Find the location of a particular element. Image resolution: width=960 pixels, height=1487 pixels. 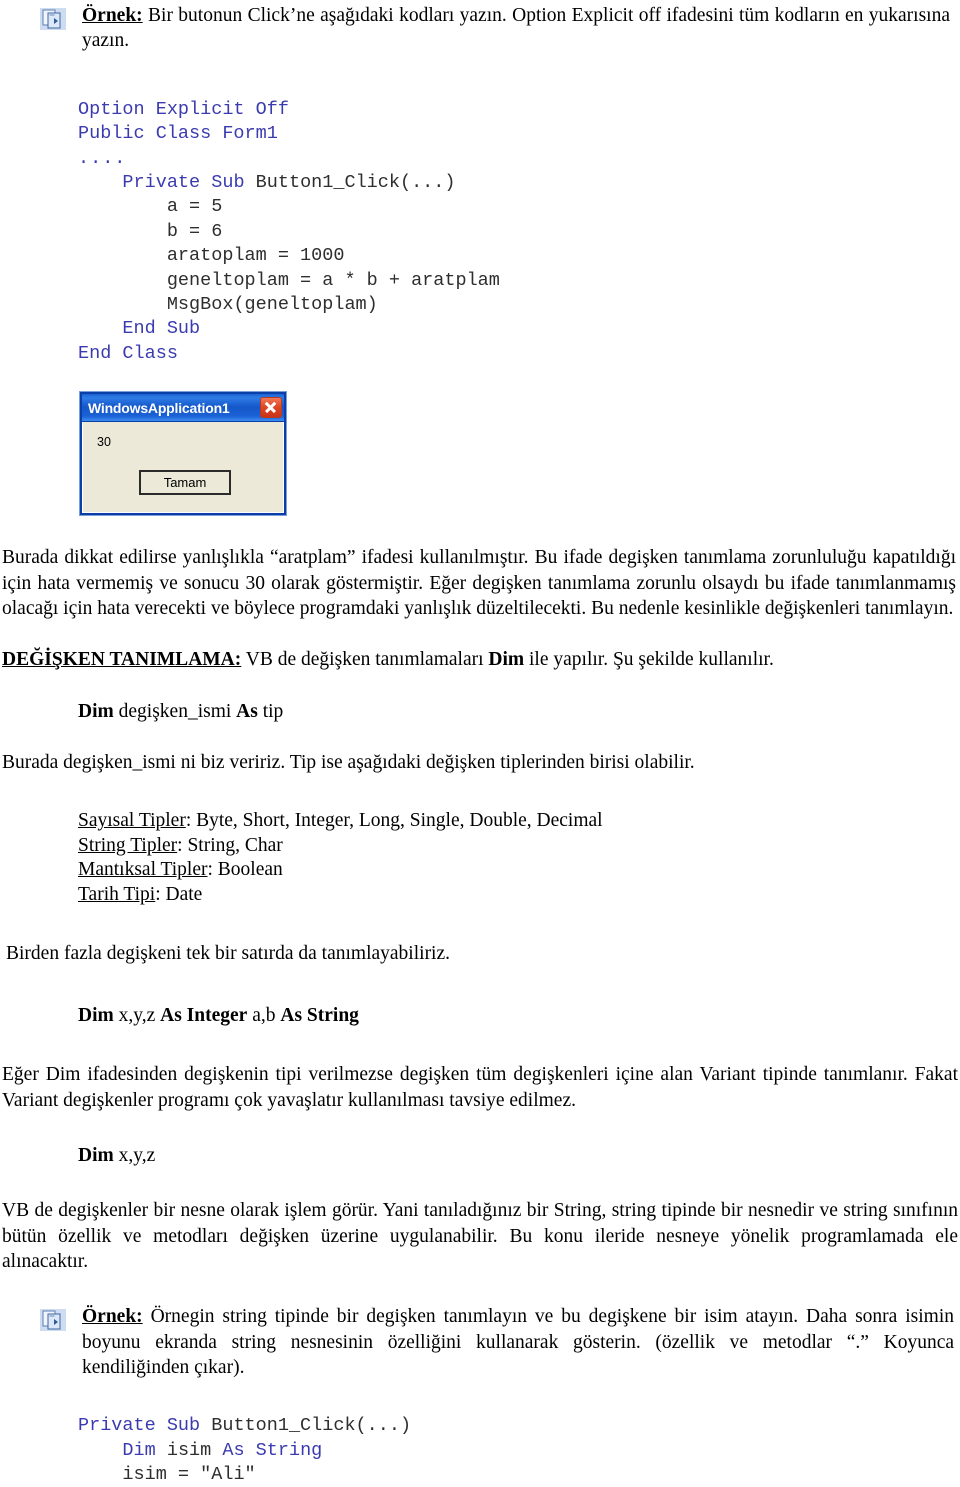

type-values: : Date is located at coordinates (179, 894).